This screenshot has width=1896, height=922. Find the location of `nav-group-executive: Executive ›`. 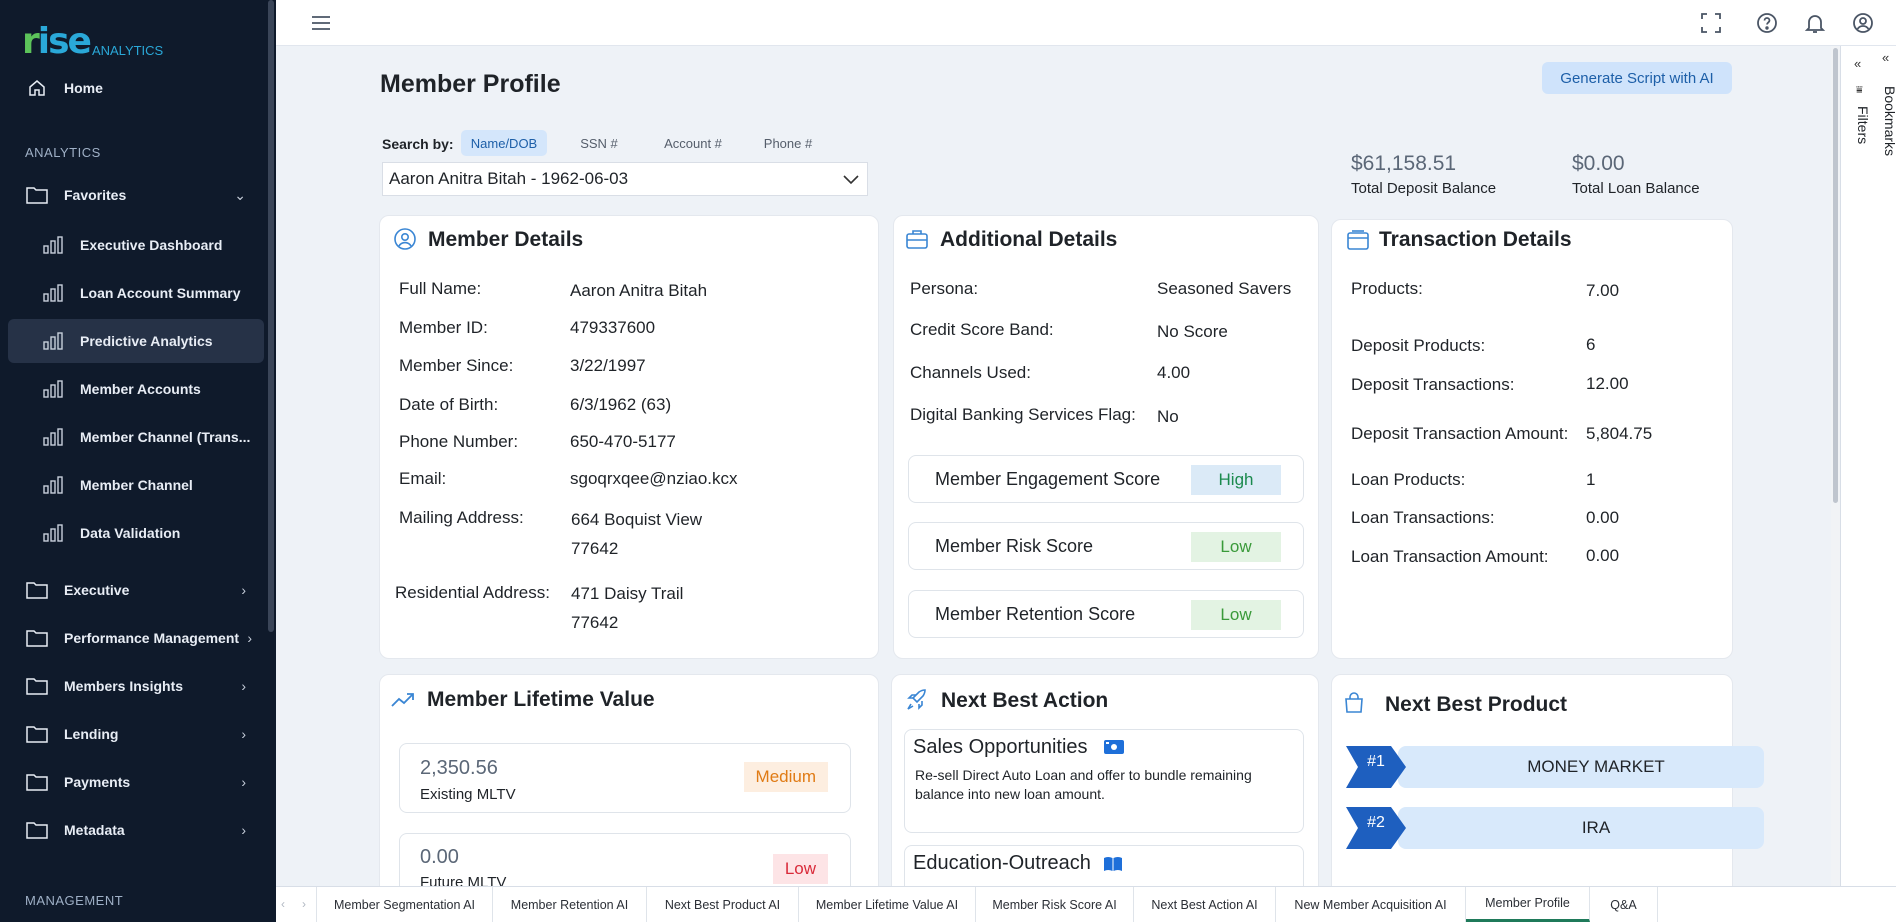

nav-group-executive: Executive › is located at coordinates (136, 590).